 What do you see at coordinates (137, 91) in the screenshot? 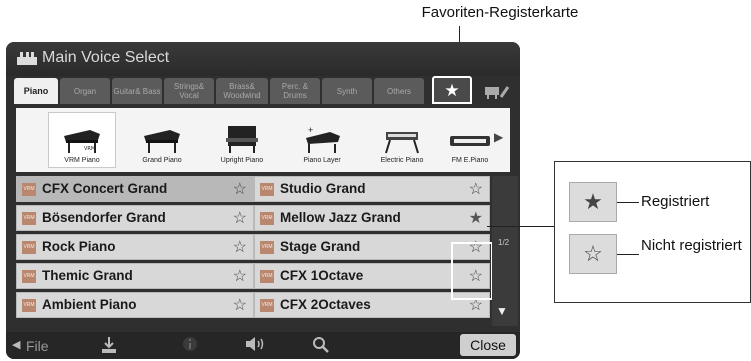
I see `tab-guitar-bass: Guitar& Bass` at bounding box center [137, 91].